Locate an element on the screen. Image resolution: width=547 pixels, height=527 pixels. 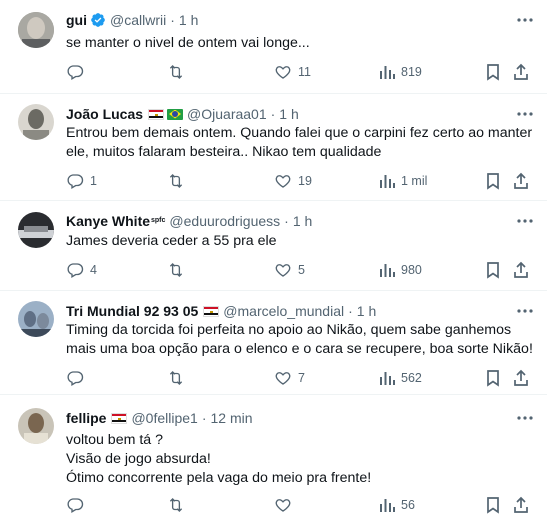
reply-count: 4 is located at coordinates (93, 270).